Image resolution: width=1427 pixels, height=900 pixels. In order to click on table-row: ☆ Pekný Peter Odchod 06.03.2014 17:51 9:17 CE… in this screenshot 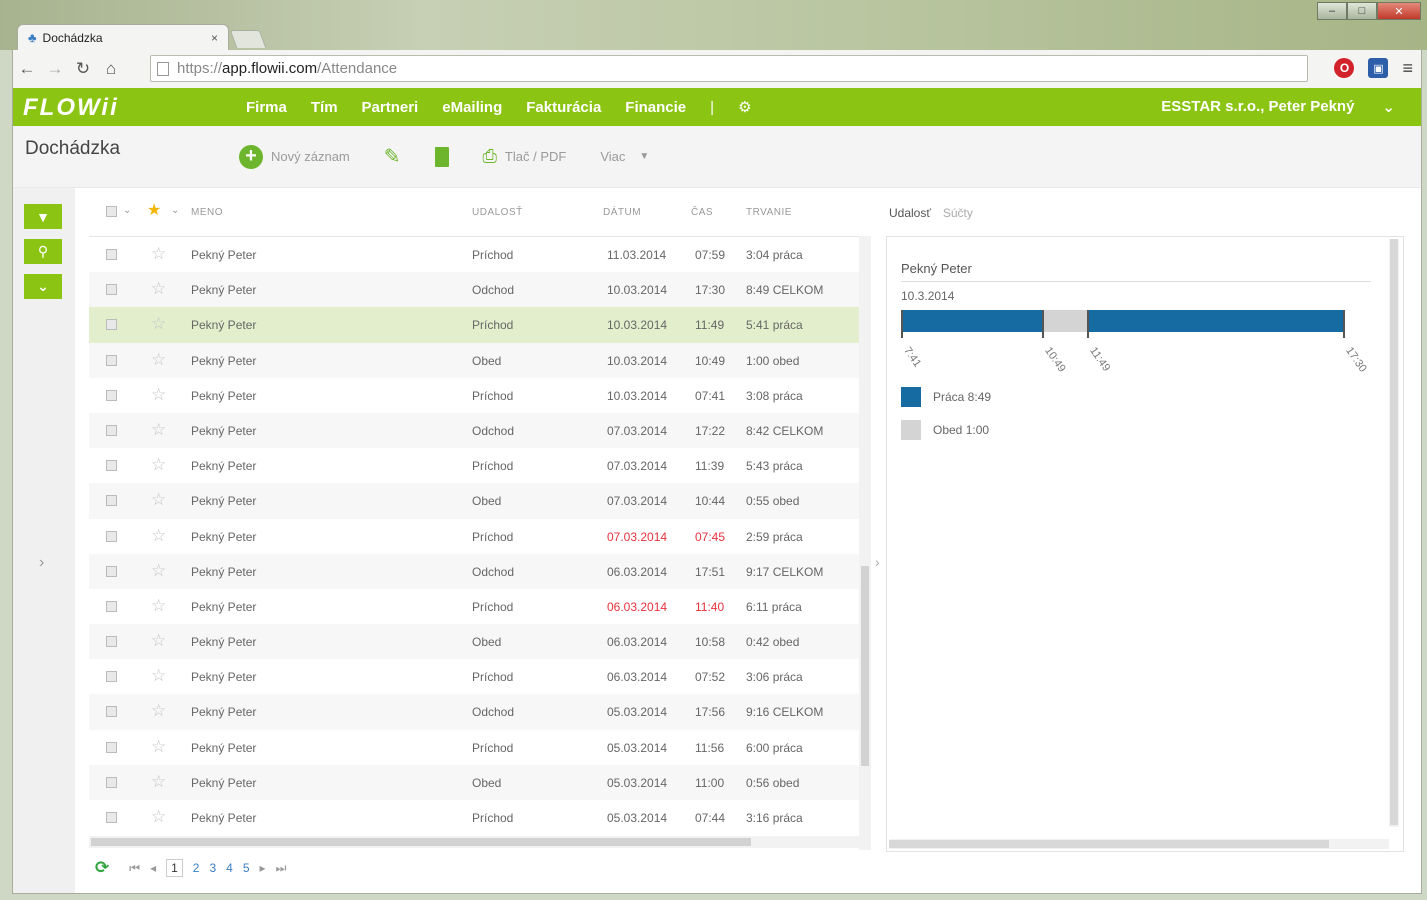, I will do `click(480, 571)`.